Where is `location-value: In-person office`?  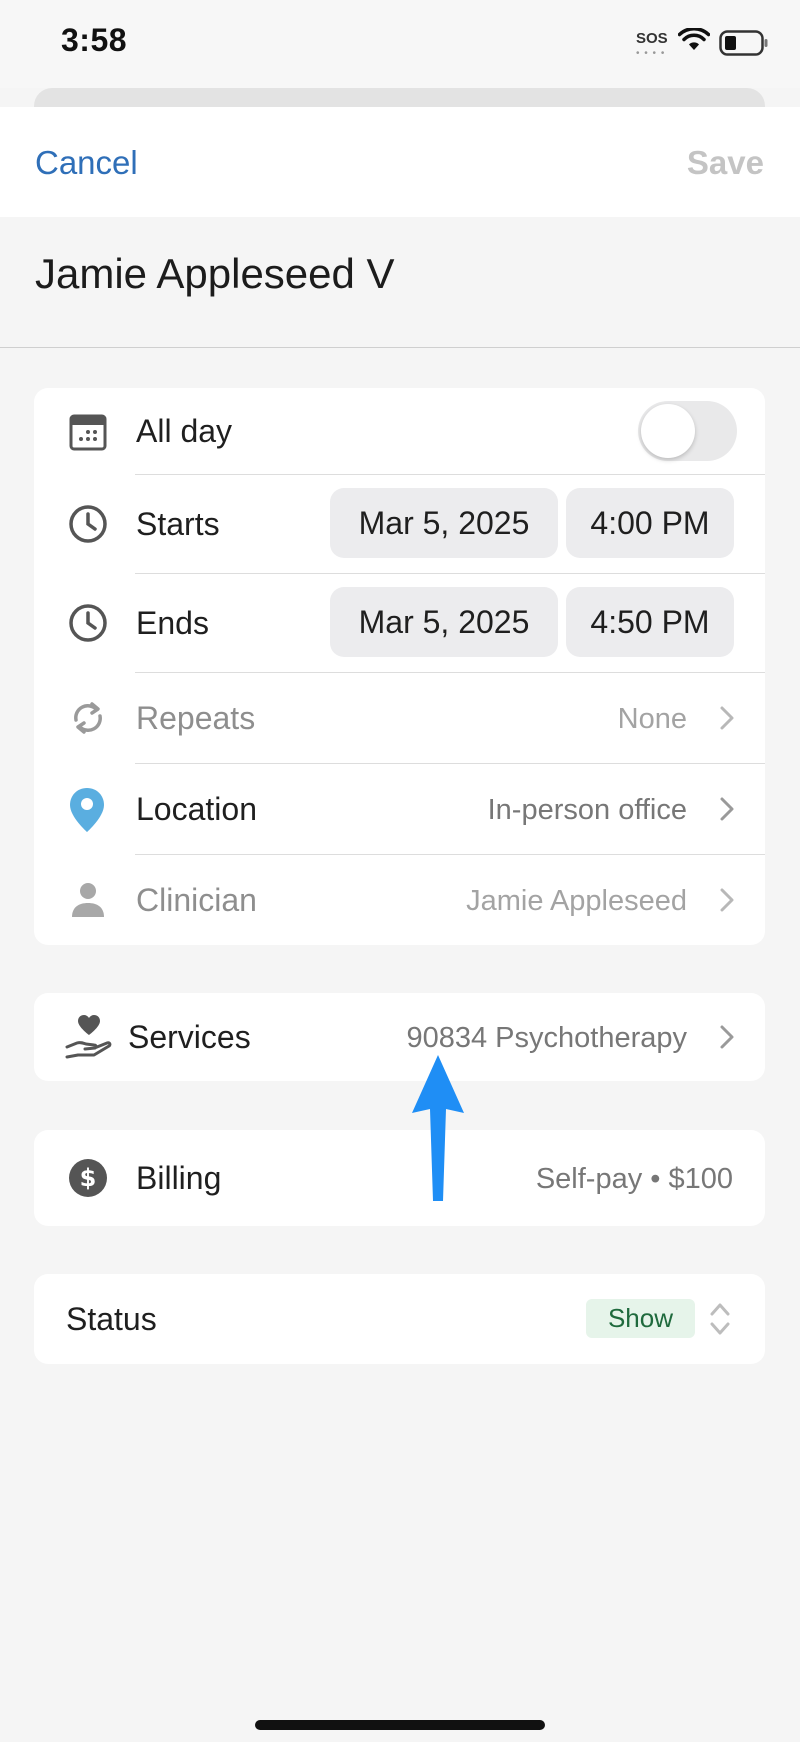 location-value: In-person office is located at coordinates (587, 810).